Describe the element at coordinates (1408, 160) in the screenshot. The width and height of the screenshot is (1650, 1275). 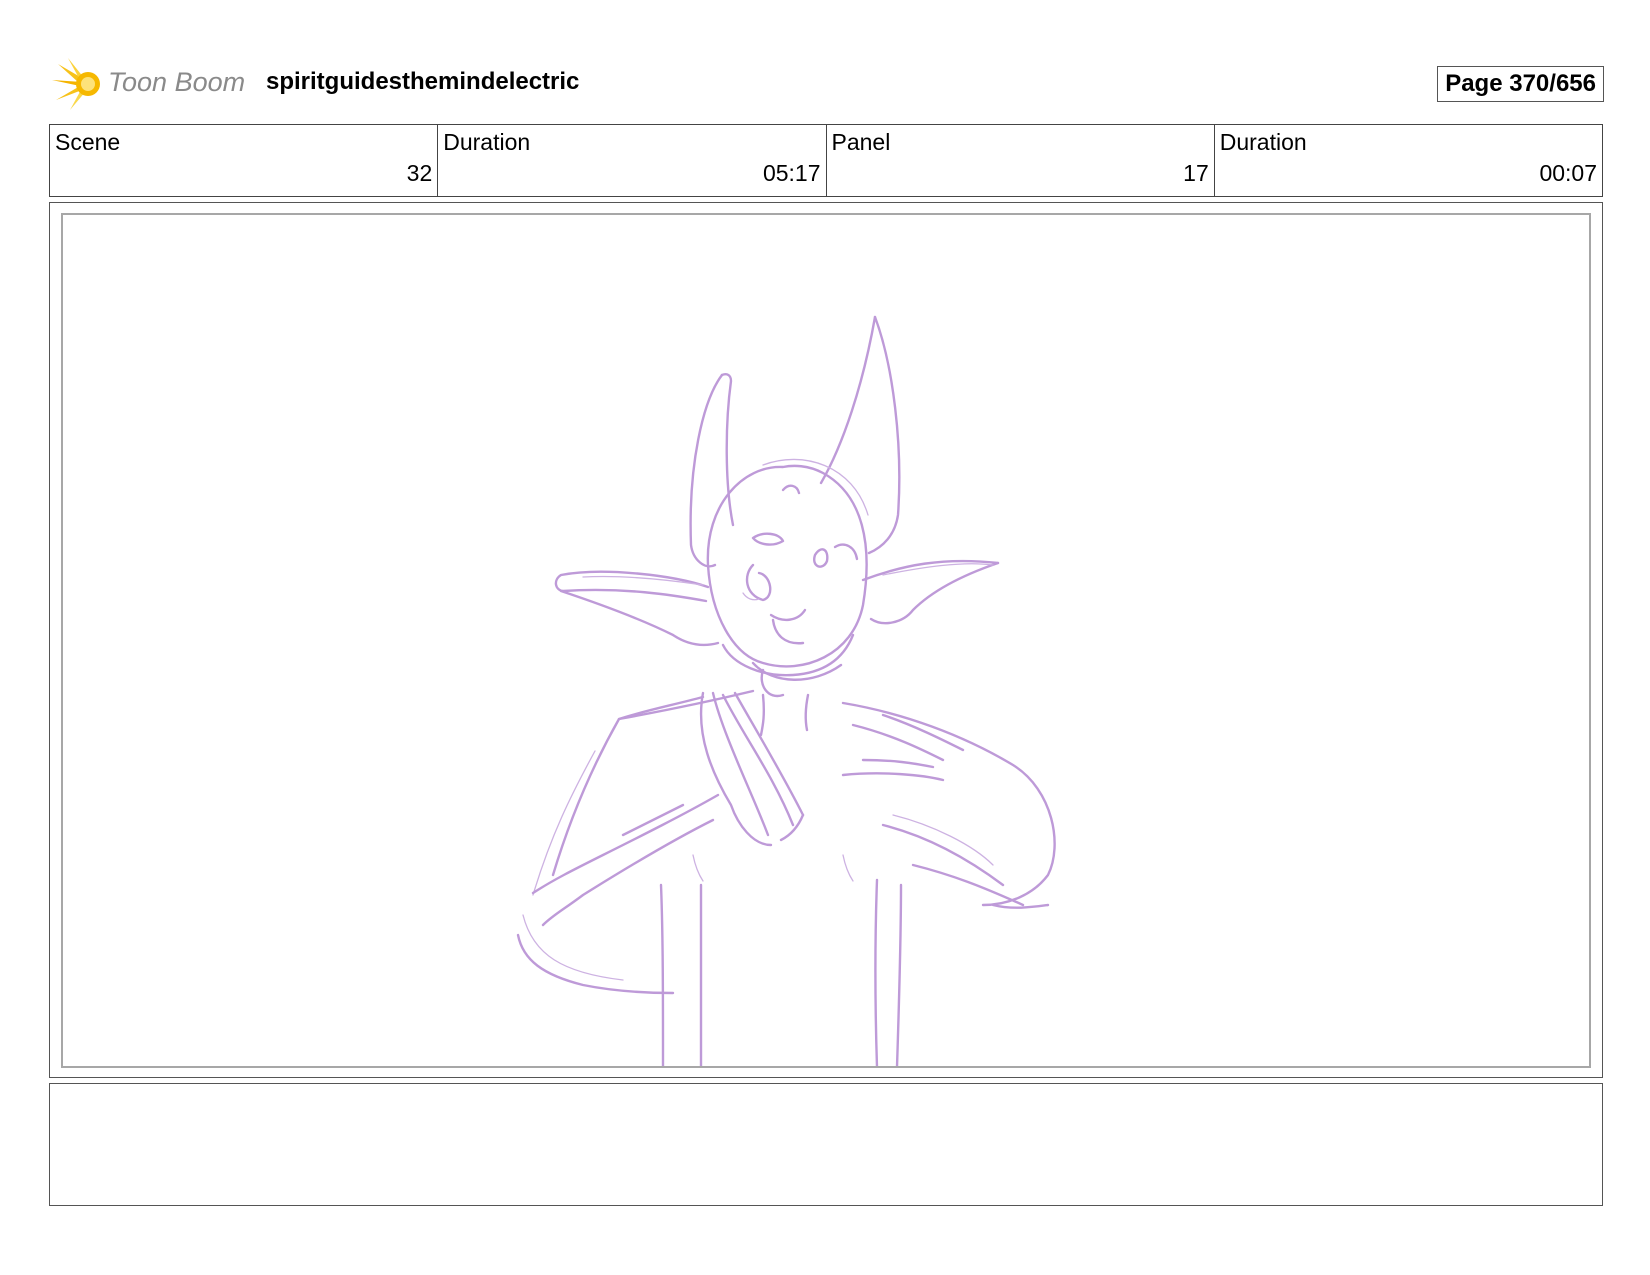
I see `panel-duration-cell: Duration 00:07` at that location.